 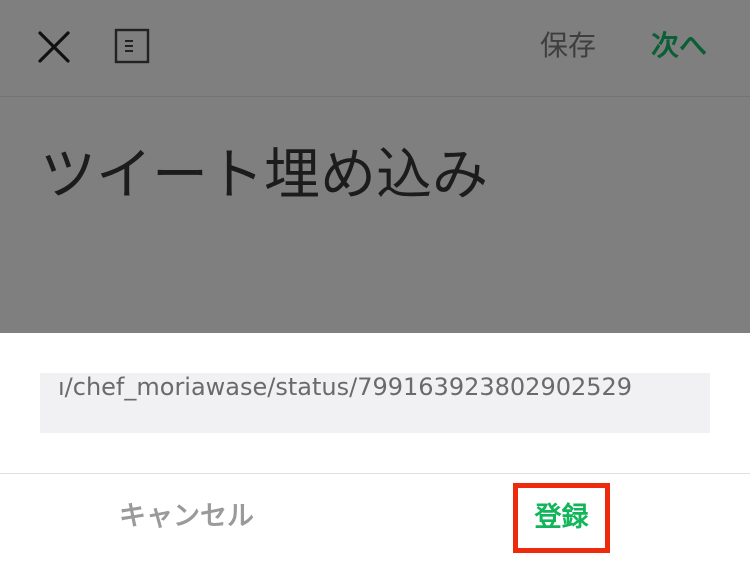 I want to click on save-button: 保存, so click(x=568, y=46).